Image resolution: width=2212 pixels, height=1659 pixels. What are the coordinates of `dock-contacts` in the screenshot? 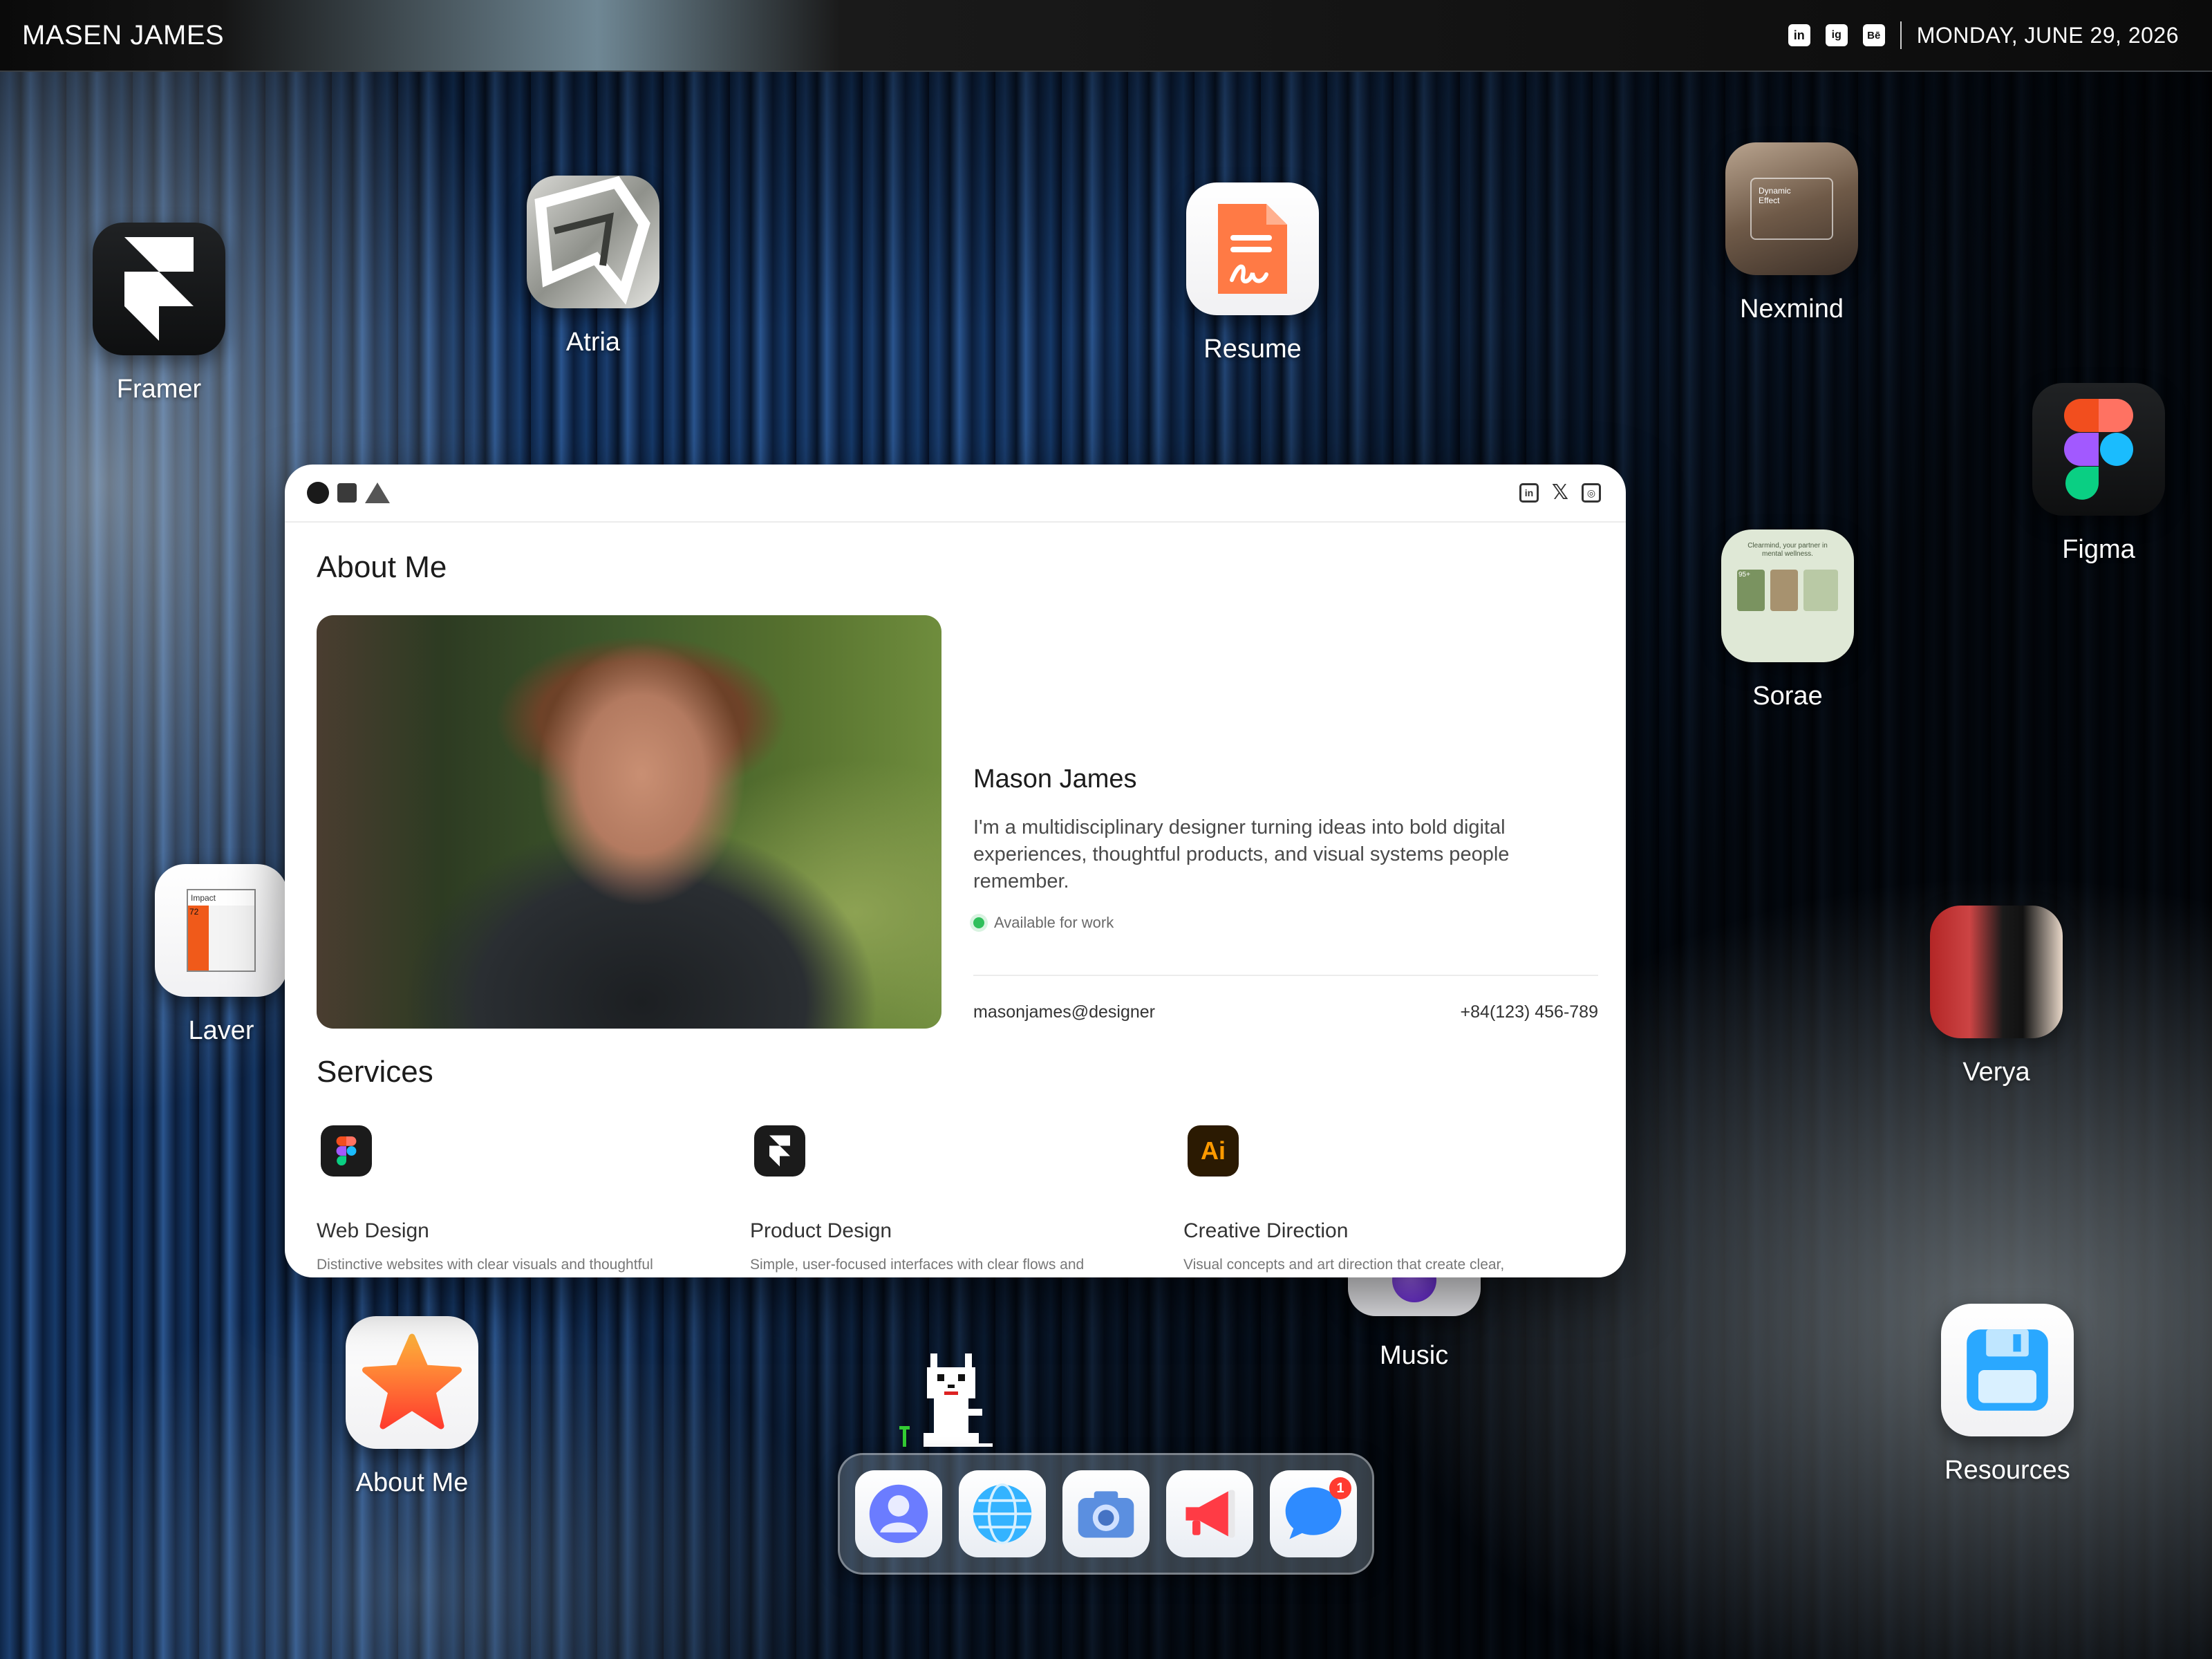 It's located at (899, 1513).